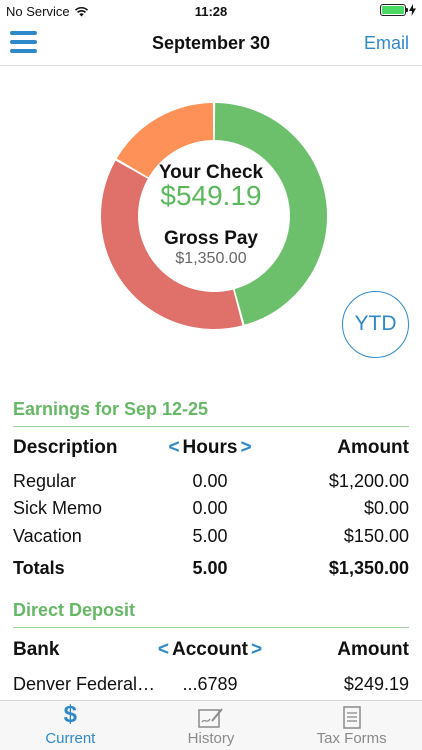 This screenshot has width=422, height=750. I want to click on tab-tax-forms: Tax Forms, so click(351, 725).